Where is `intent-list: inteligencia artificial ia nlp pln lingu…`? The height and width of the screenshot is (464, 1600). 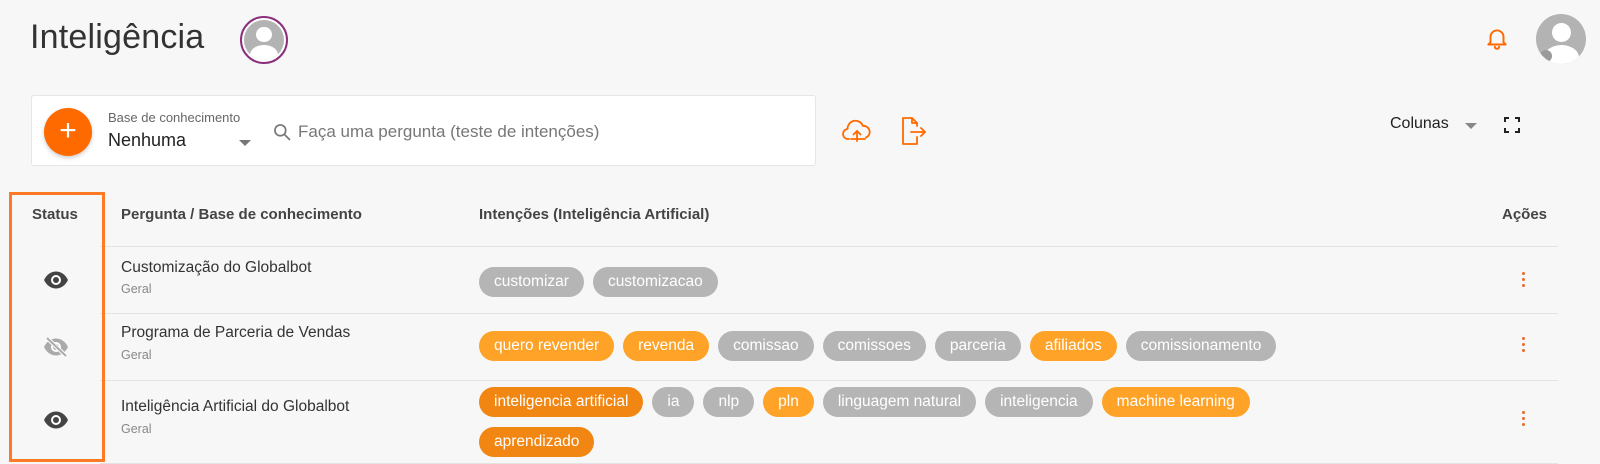 intent-list: inteligencia artificial ia nlp pln lingu… is located at coordinates (919, 422).